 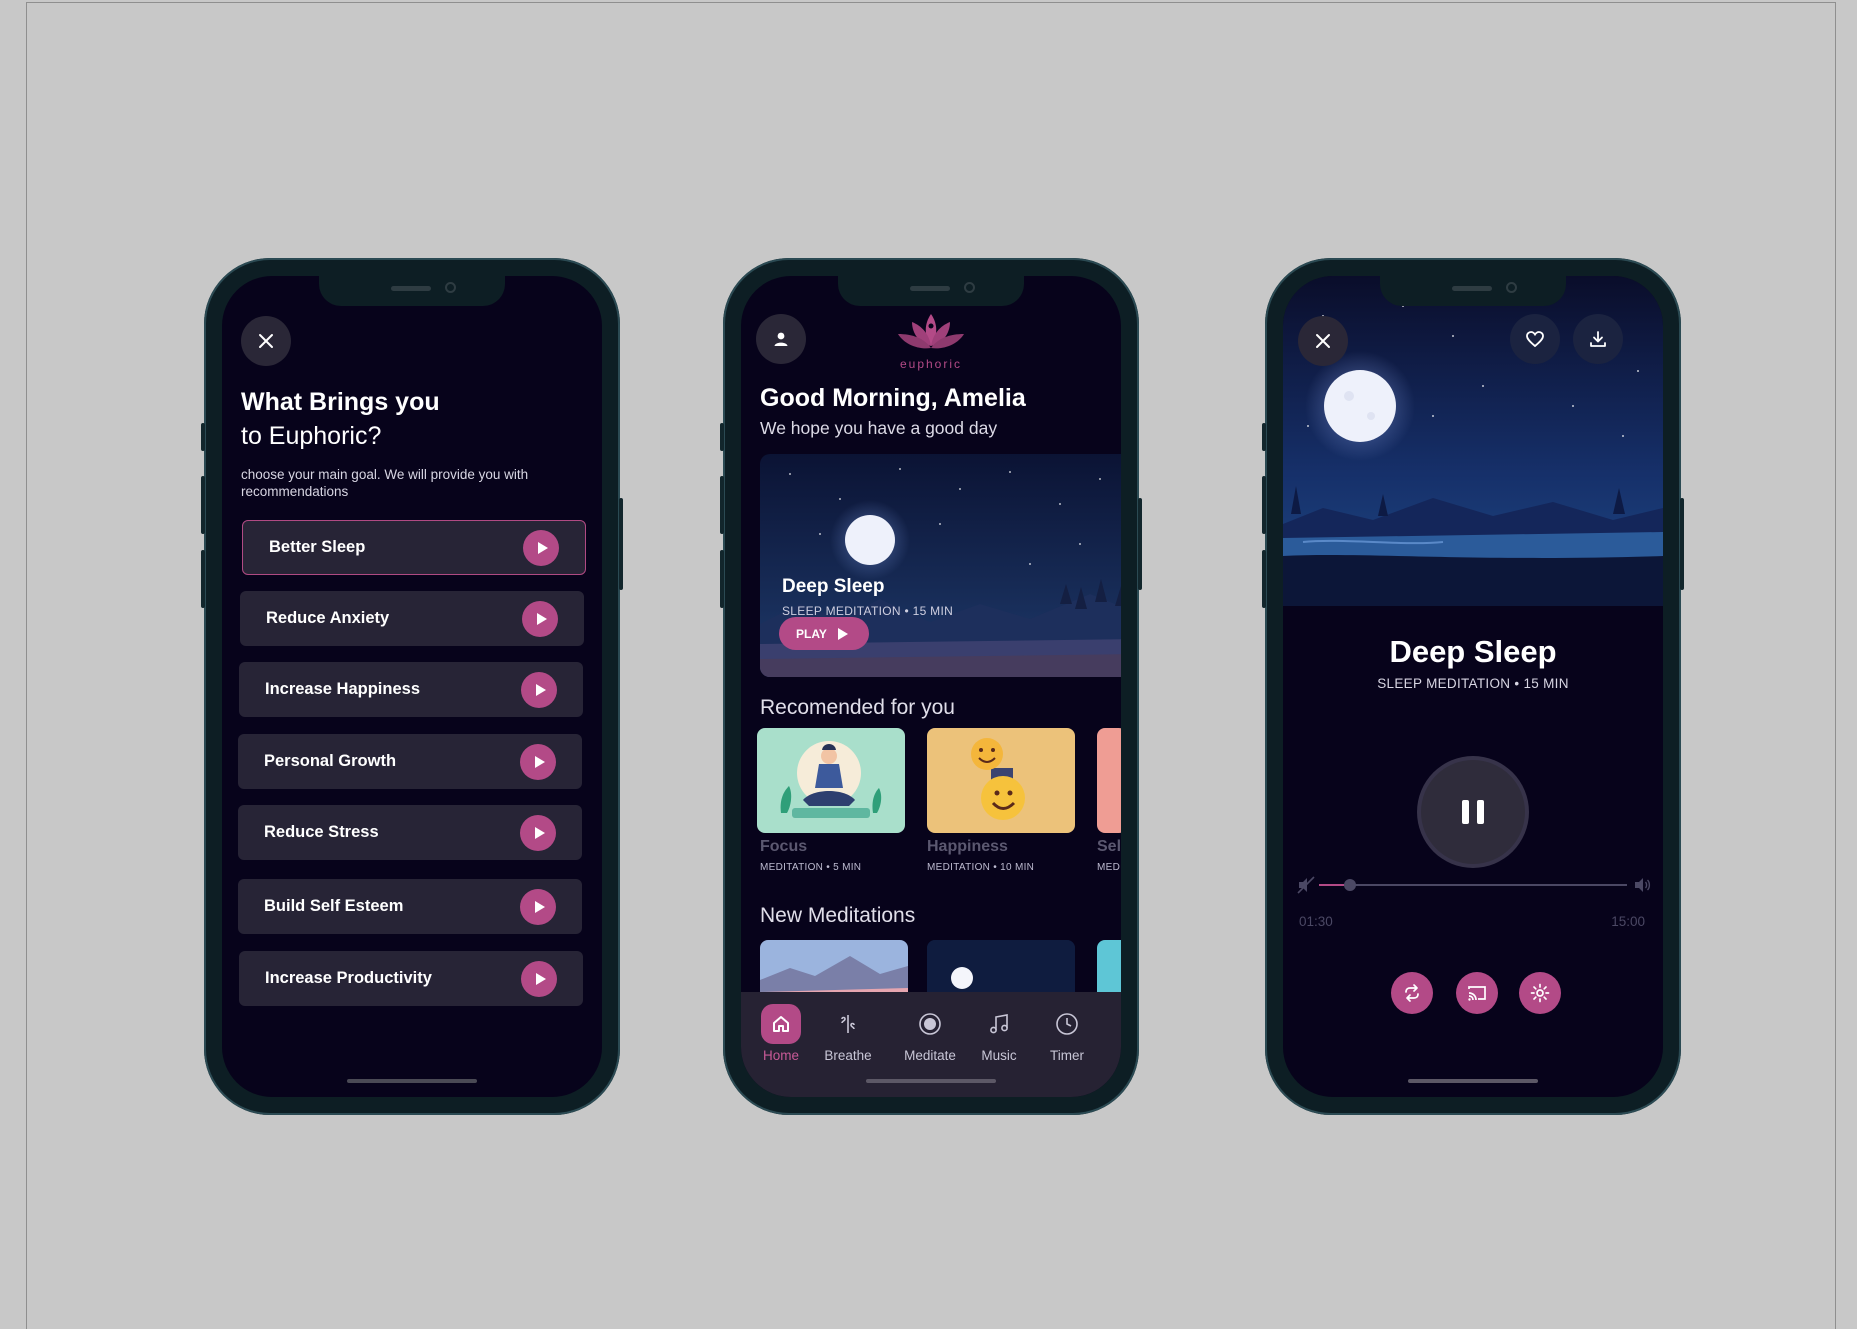 What do you see at coordinates (780, 1055) in the screenshot?
I see `nav-label: Home` at bounding box center [780, 1055].